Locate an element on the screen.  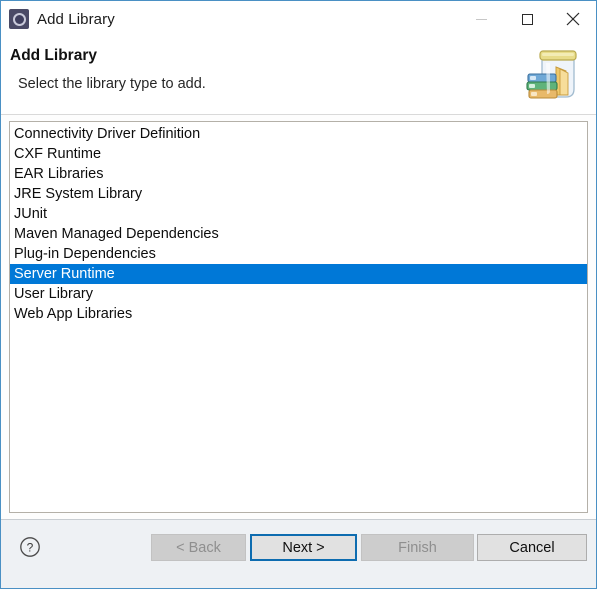
jar-with-books-icon is located at coordinates (551, 74).